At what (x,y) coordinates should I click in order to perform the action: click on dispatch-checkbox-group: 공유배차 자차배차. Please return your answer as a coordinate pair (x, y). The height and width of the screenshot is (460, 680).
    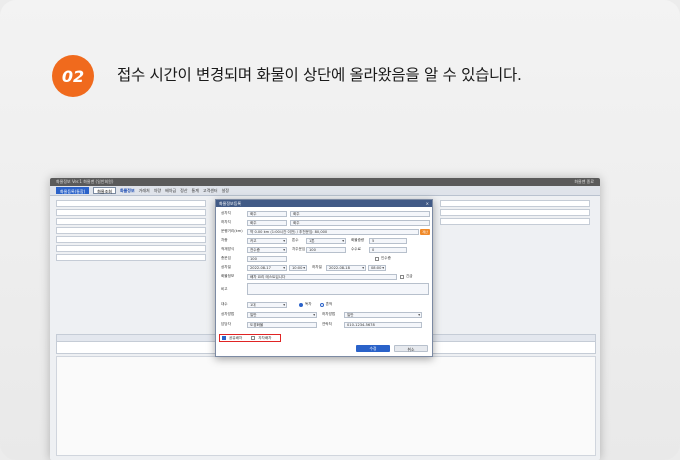
    Looking at the image, I should click on (250, 338).